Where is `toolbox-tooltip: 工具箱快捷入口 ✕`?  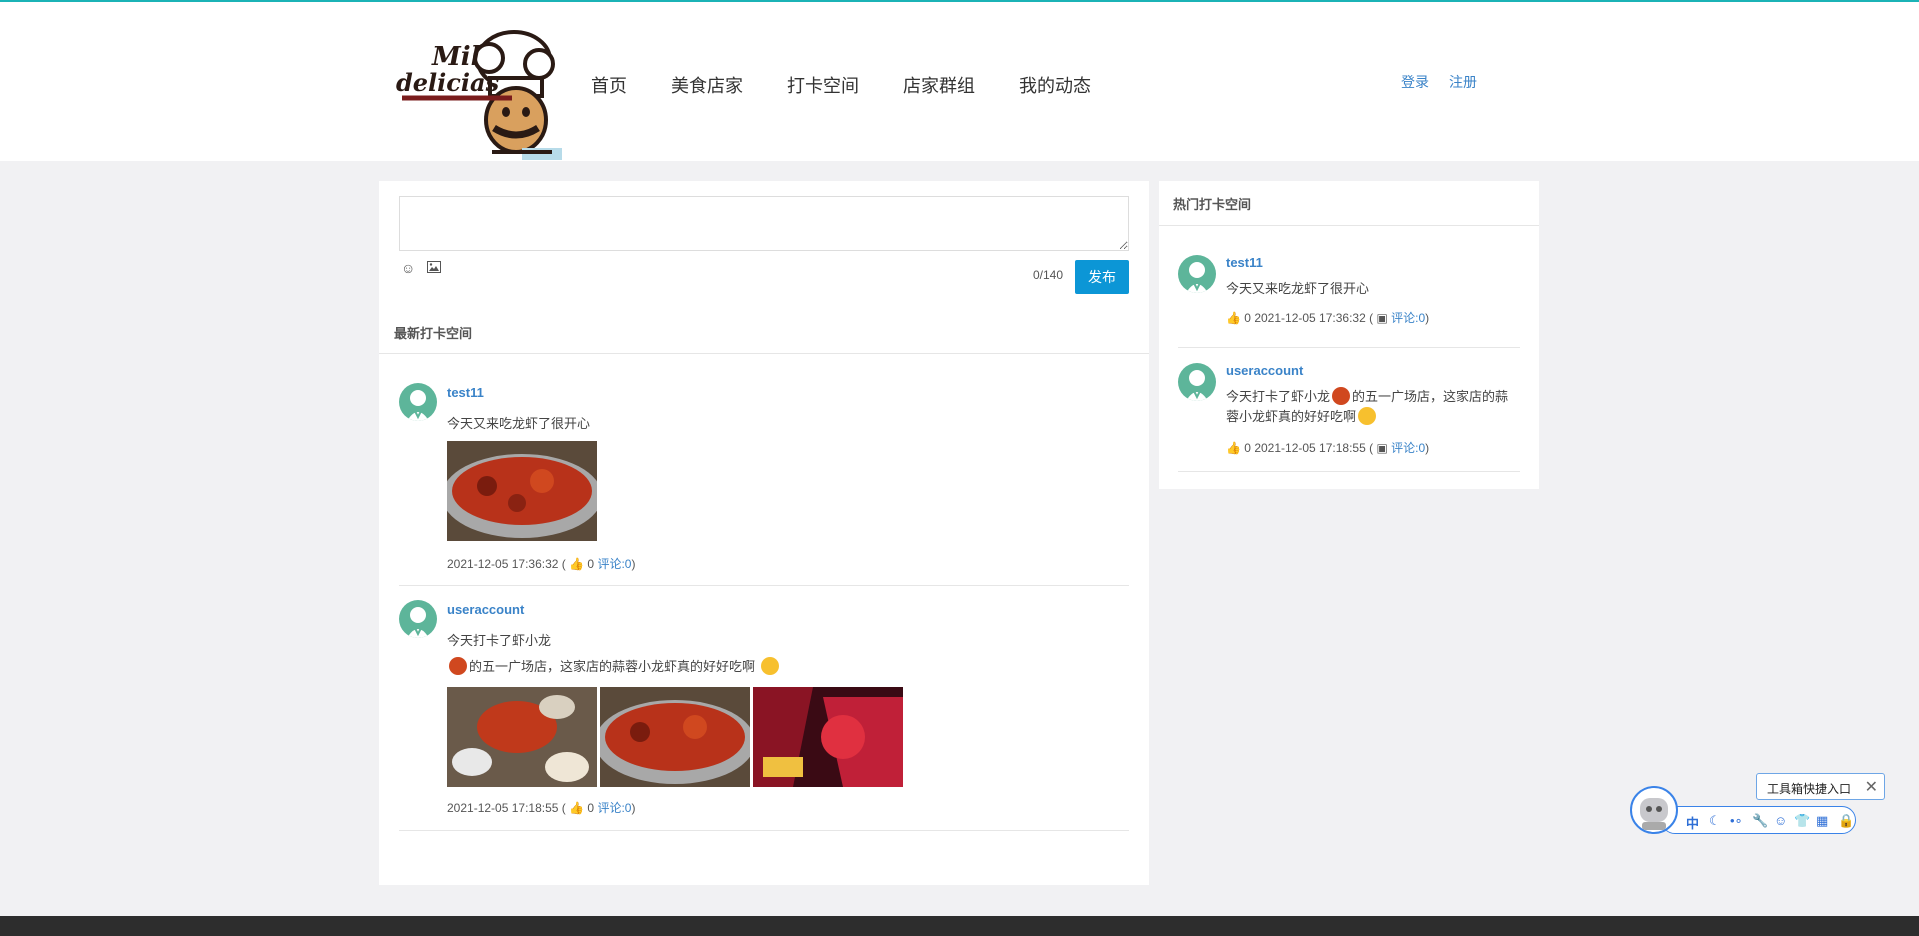 toolbox-tooltip: 工具箱快捷入口 ✕ is located at coordinates (1820, 786).